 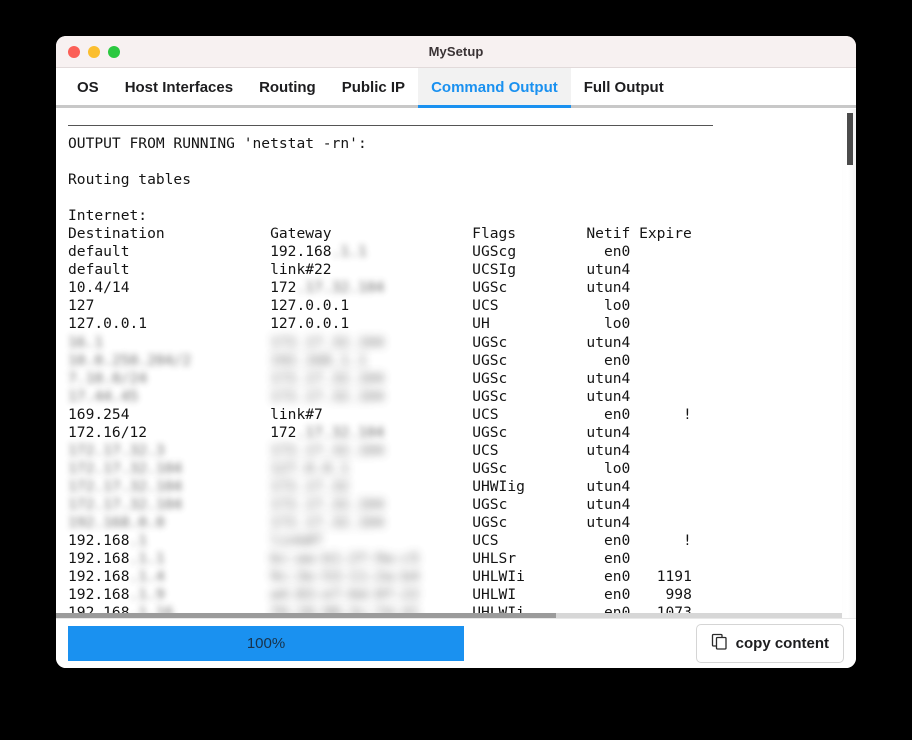 I want to click on minimize-window-button, so click(x=94, y=51).